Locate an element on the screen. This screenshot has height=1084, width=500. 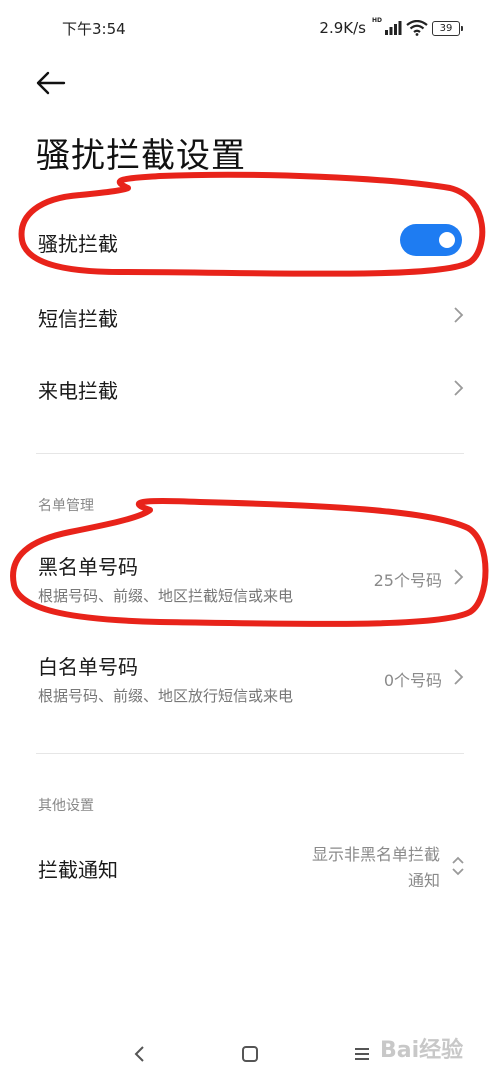
wifi-icon is located at coordinates (417, 28).